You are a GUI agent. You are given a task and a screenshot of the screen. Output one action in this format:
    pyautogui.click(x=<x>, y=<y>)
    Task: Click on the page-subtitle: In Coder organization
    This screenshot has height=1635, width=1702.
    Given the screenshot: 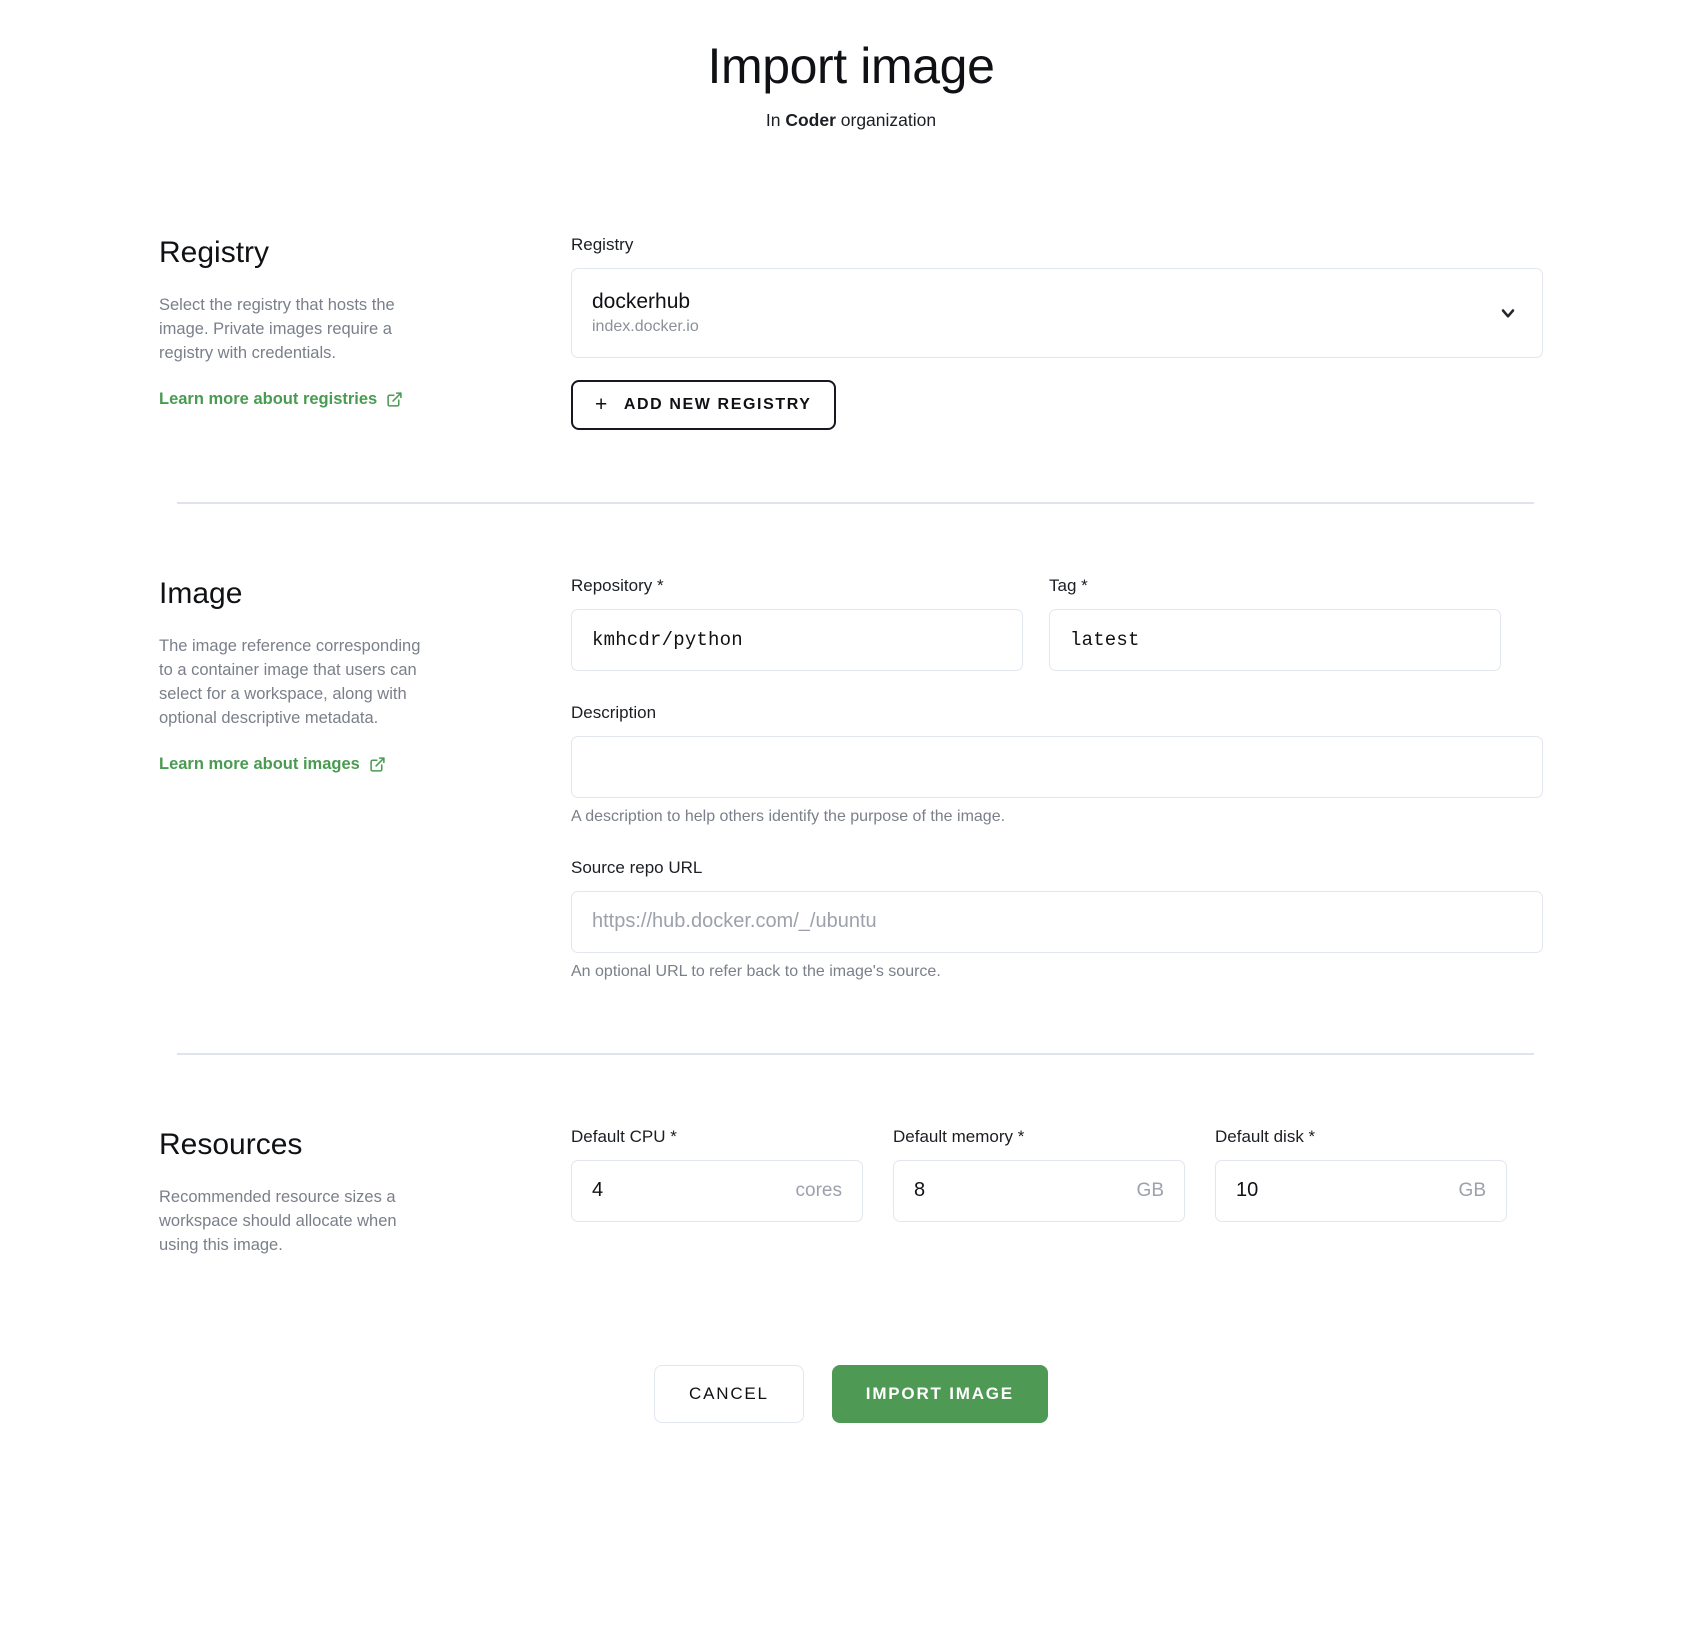 What is the action you would take?
    pyautogui.click(x=851, y=120)
    